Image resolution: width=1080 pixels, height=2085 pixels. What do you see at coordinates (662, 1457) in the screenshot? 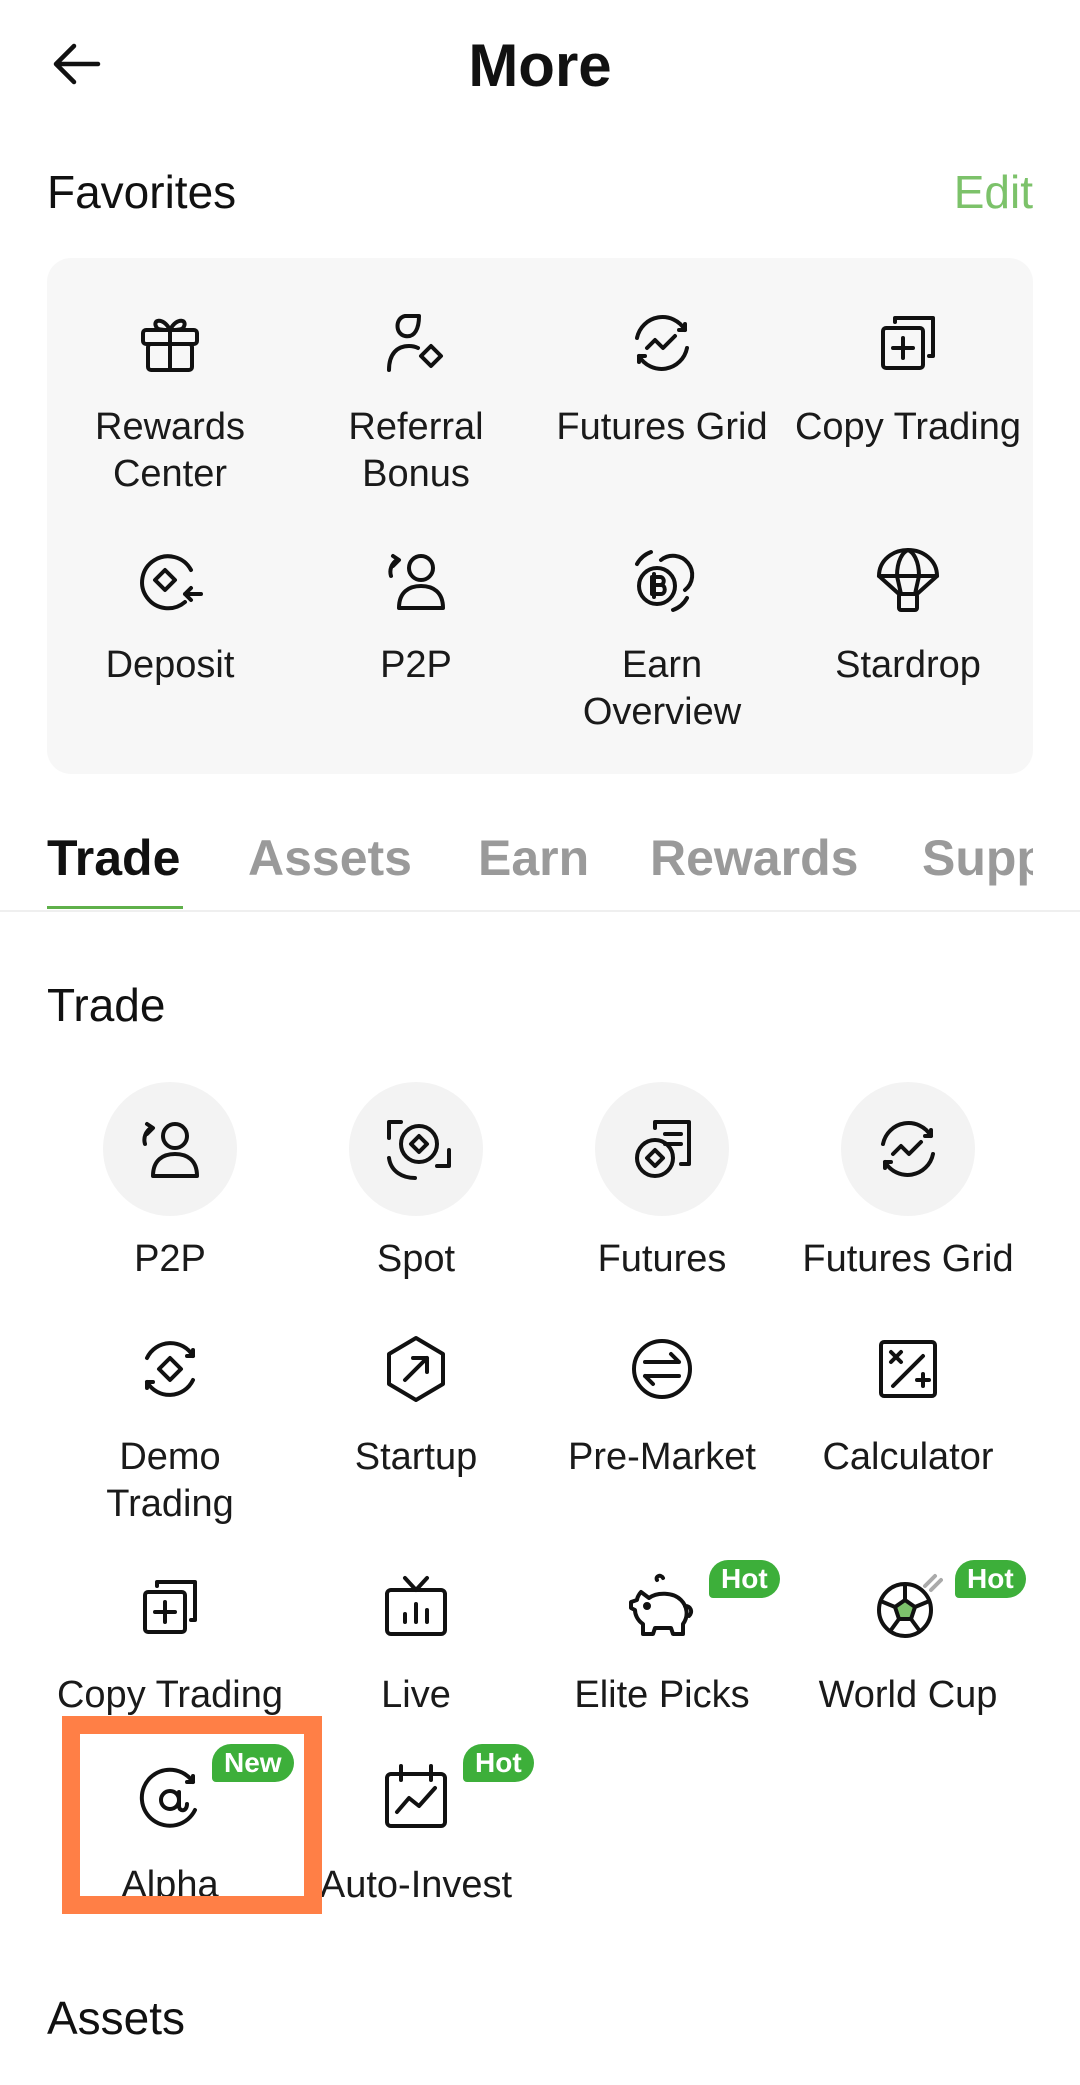
I see `trade-item-label: Pre-Market` at bounding box center [662, 1457].